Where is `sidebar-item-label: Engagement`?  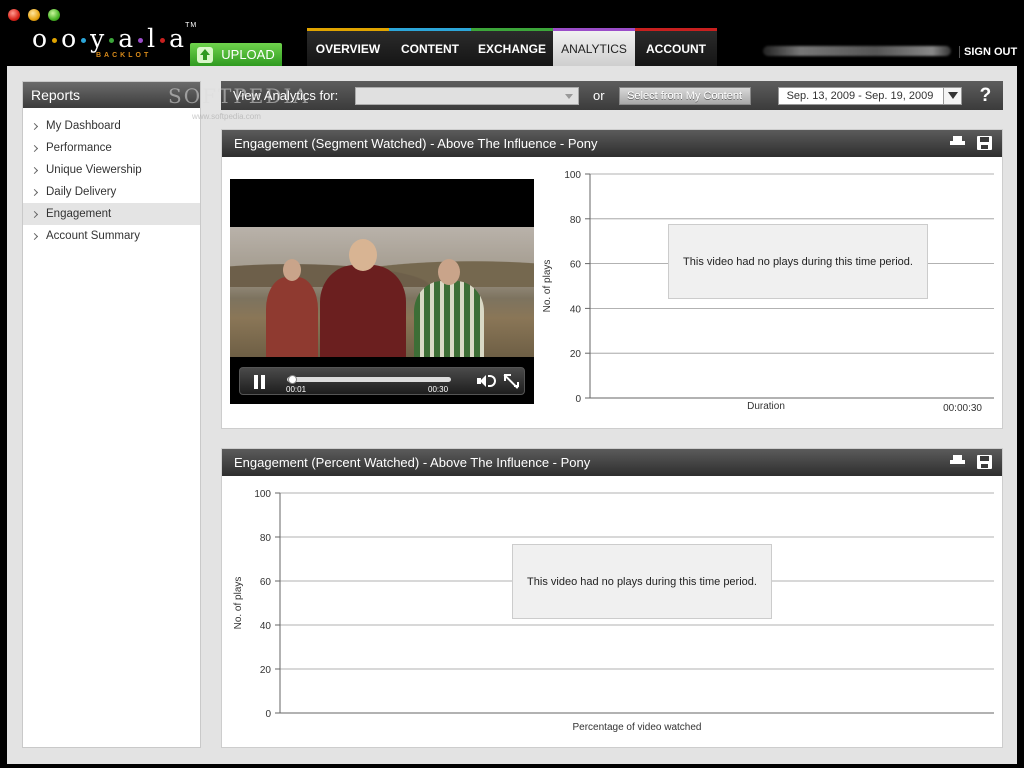 sidebar-item-label: Engagement is located at coordinates (79, 214).